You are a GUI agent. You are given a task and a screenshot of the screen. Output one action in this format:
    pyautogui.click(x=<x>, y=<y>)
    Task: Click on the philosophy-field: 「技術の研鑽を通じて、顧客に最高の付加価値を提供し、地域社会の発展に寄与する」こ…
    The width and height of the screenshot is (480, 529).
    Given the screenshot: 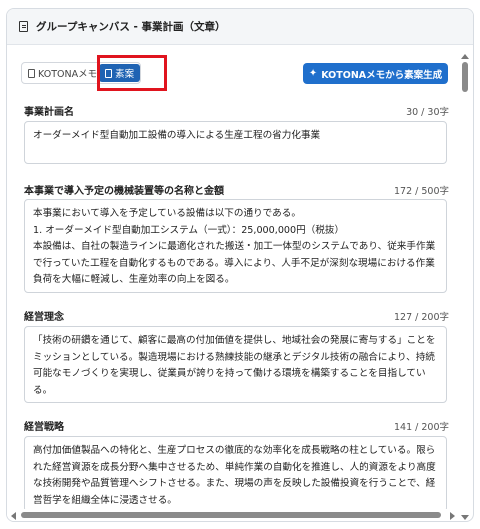 What is the action you would take?
    pyautogui.click(x=235, y=364)
    